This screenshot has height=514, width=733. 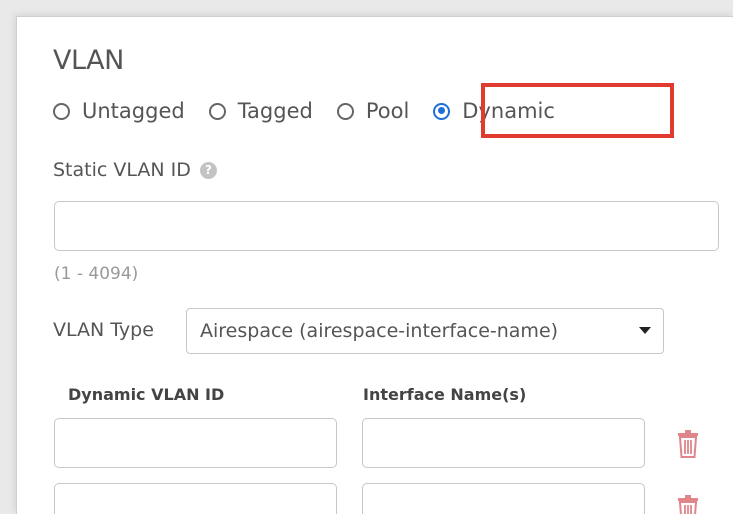 What do you see at coordinates (445, 394) in the screenshot?
I see `col-header-interface-names: Interface Name(s)` at bounding box center [445, 394].